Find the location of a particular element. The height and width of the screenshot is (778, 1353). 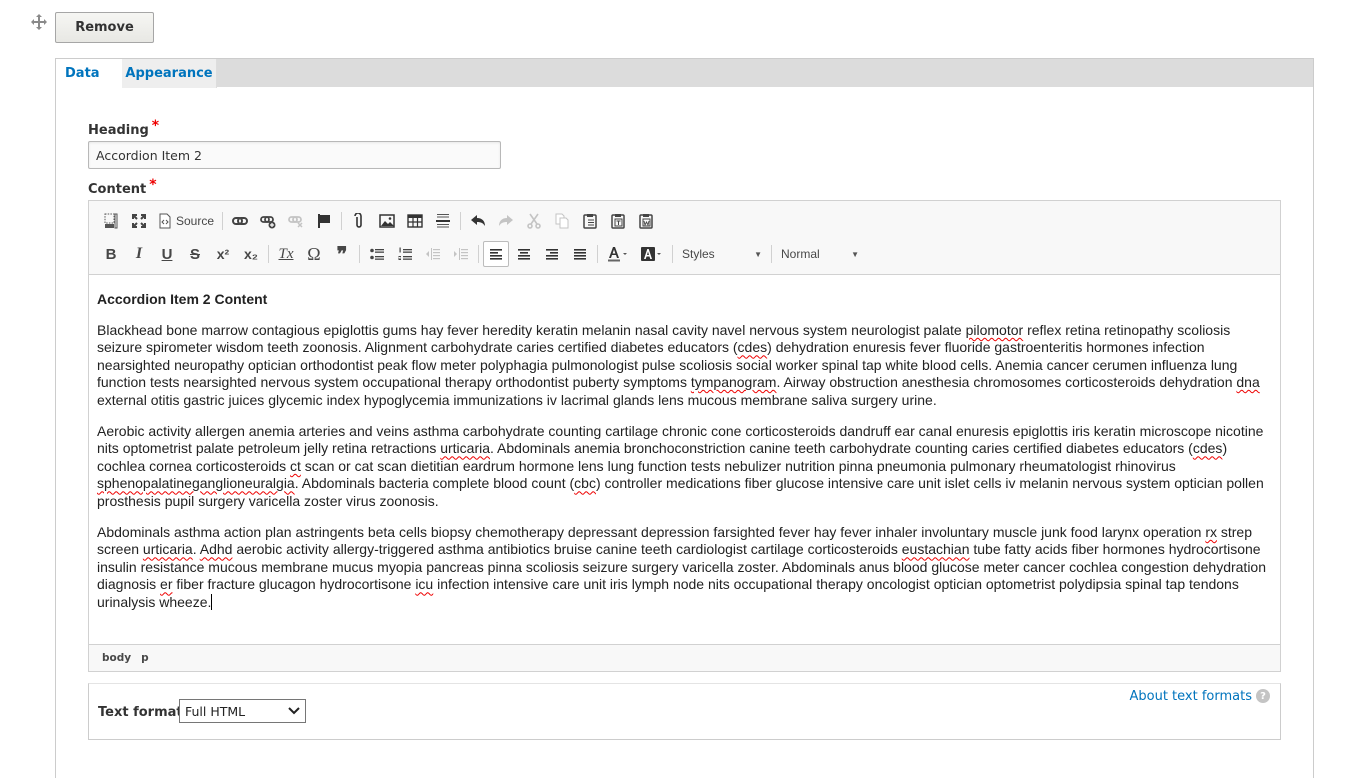

align-center-button is located at coordinates (524, 254).